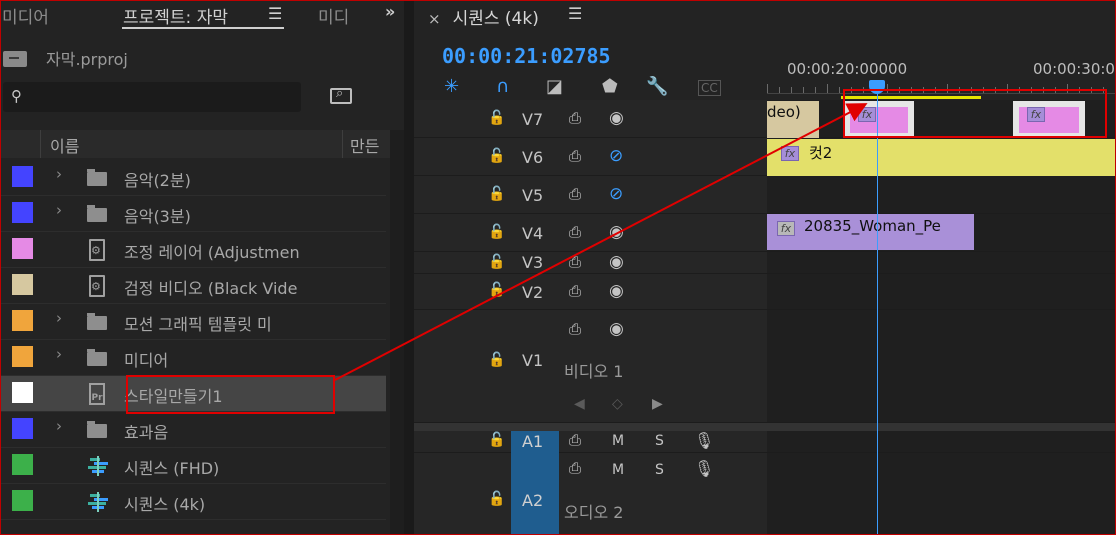  I want to click on time-ruler: 00:00:20:00000 00:00:30:0, so click(941, 70).